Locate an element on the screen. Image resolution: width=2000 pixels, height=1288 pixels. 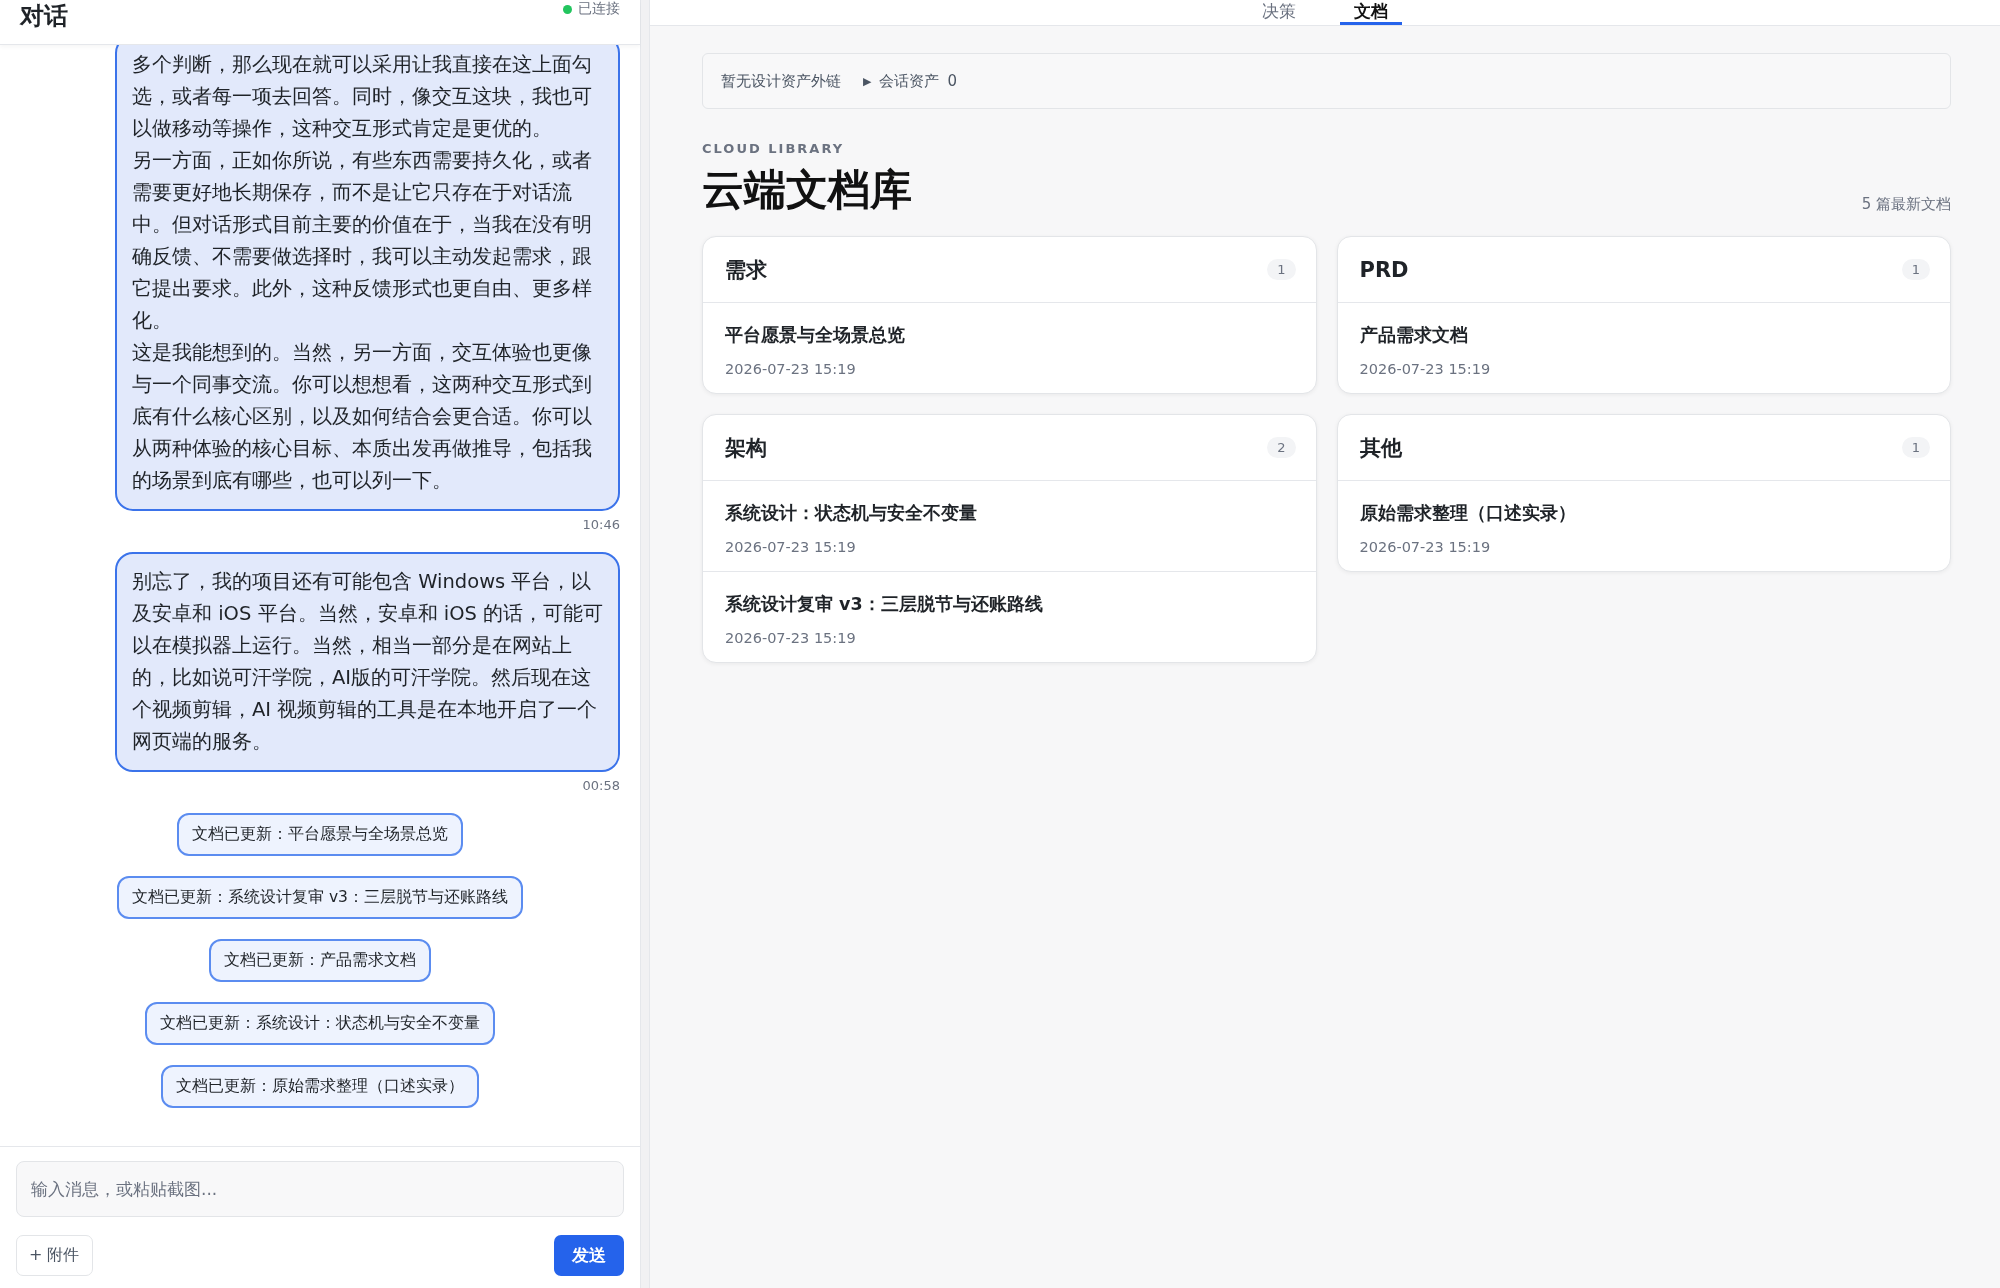
message-time: 00:58 is located at coordinates (601, 785).